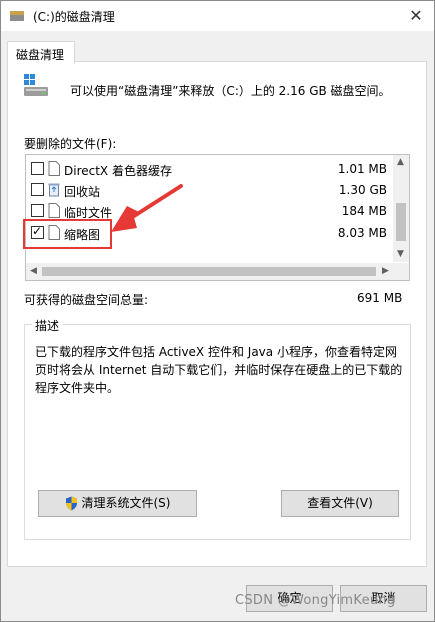 This screenshot has width=435, height=622. Describe the element at coordinates (118, 171) in the screenshot. I see `file-name: DirectX 着色器缓存` at that location.